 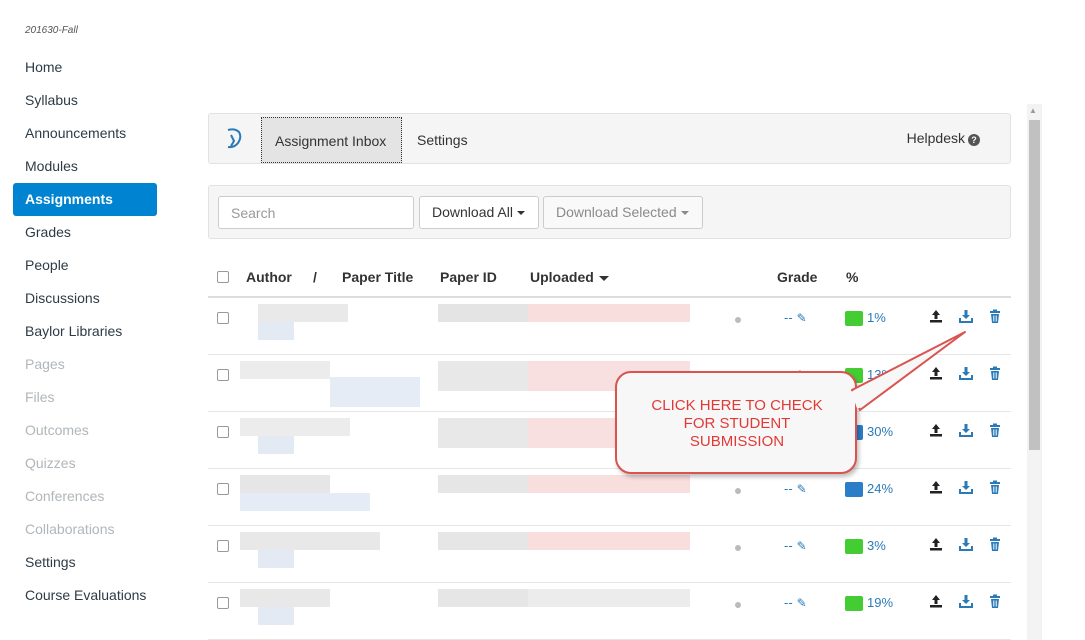 What do you see at coordinates (85, 331) in the screenshot?
I see `nav-item-baylor-libraries: Baylor Libraries` at bounding box center [85, 331].